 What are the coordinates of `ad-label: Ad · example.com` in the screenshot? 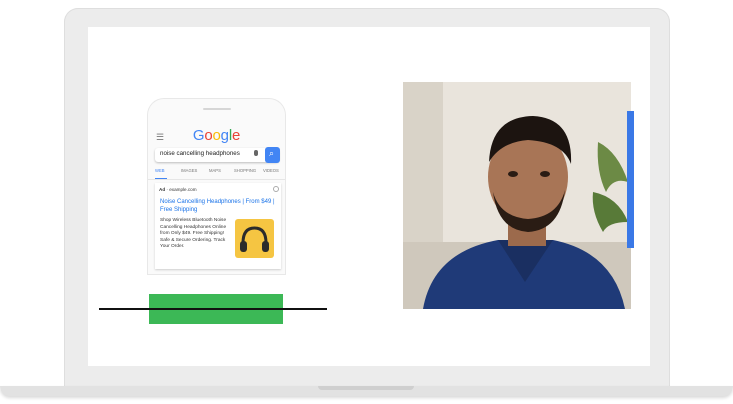 It's located at (178, 189).